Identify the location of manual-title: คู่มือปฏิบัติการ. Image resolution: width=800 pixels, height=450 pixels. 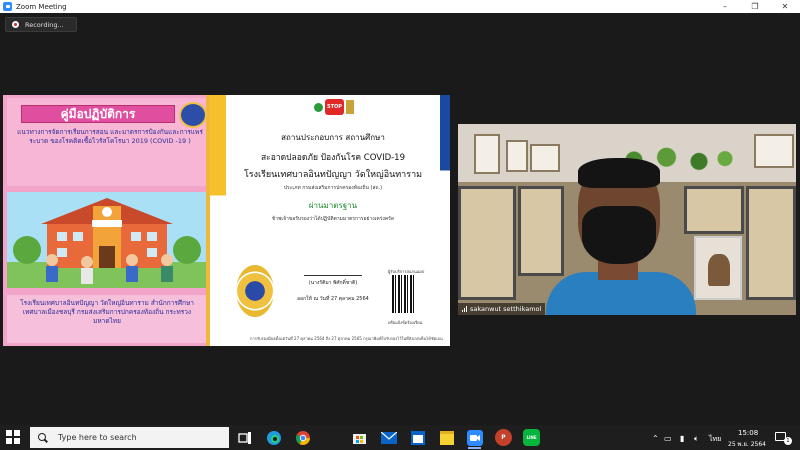
(98, 114).